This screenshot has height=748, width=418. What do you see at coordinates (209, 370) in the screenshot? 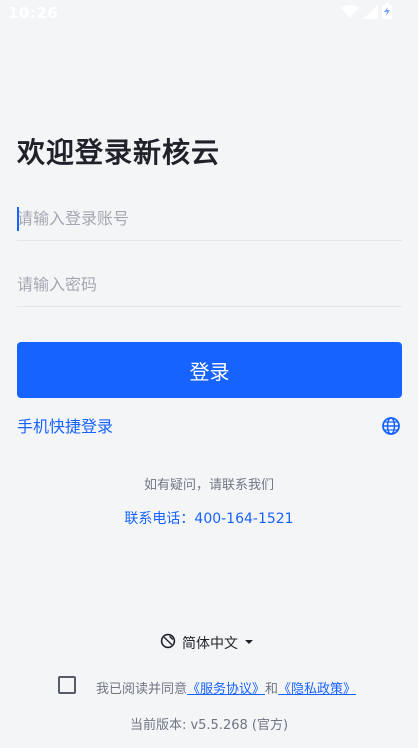
I see `login-button: 登录` at bounding box center [209, 370].